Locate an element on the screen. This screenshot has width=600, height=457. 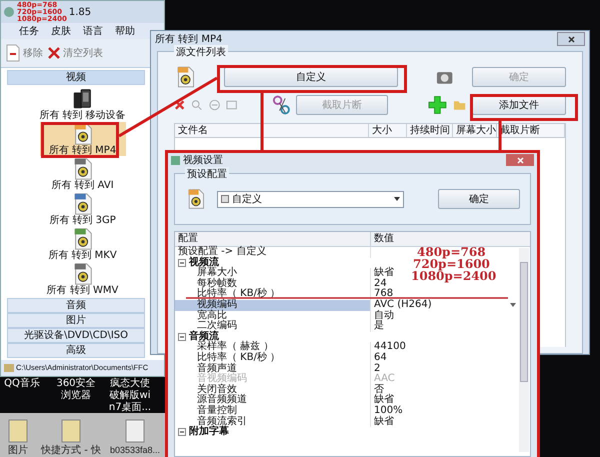
remove-button: 移除 is located at coordinates (24, 53).